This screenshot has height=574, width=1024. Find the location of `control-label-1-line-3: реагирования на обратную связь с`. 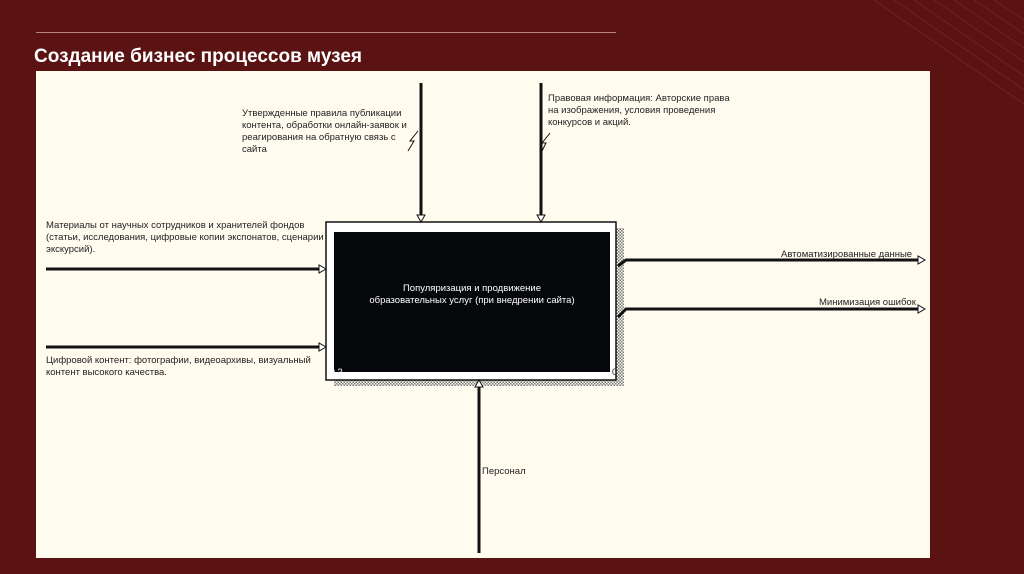

control-label-1-line-3: реагирования на обратную связь с is located at coordinates (319, 137).